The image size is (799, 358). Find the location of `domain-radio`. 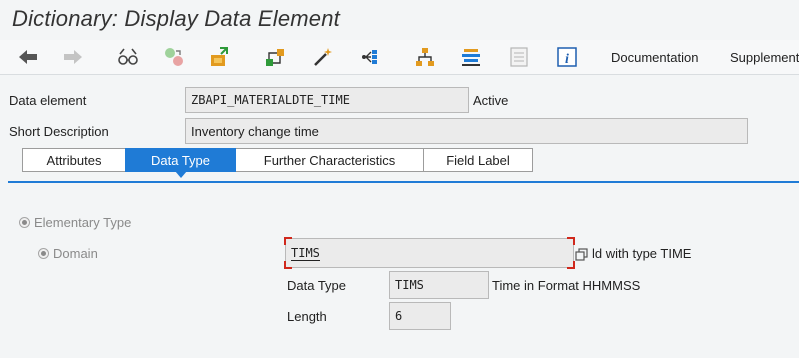

domain-radio is located at coordinates (43, 253).